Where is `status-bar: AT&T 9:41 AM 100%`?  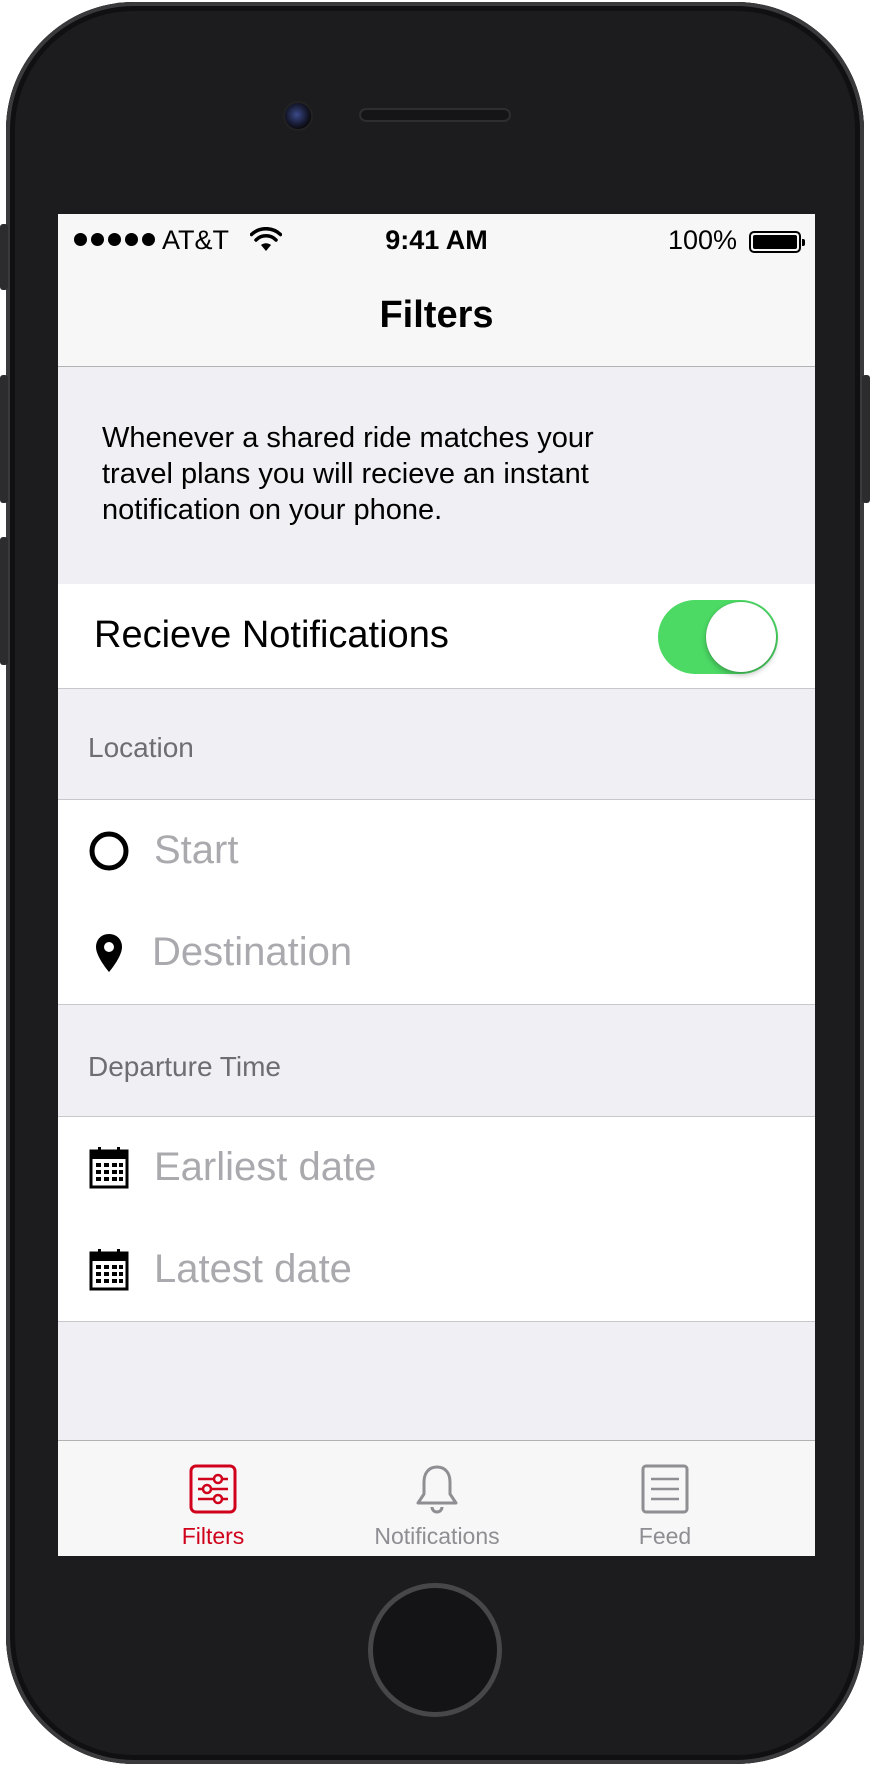 status-bar: AT&T 9:41 AM 100% is located at coordinates (436, 242).